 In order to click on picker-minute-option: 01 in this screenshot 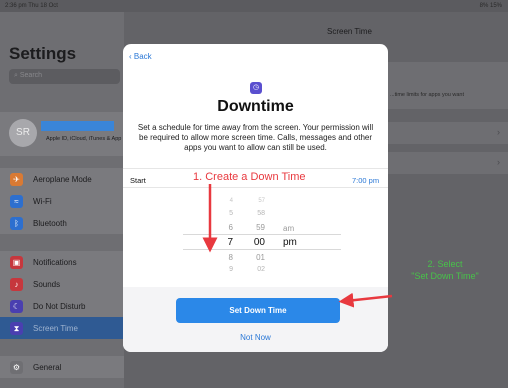, I will do `click(258, 257)`.